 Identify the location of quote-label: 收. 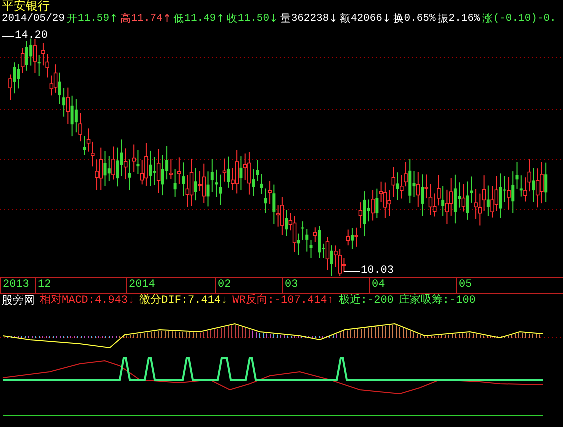
(232, 19).